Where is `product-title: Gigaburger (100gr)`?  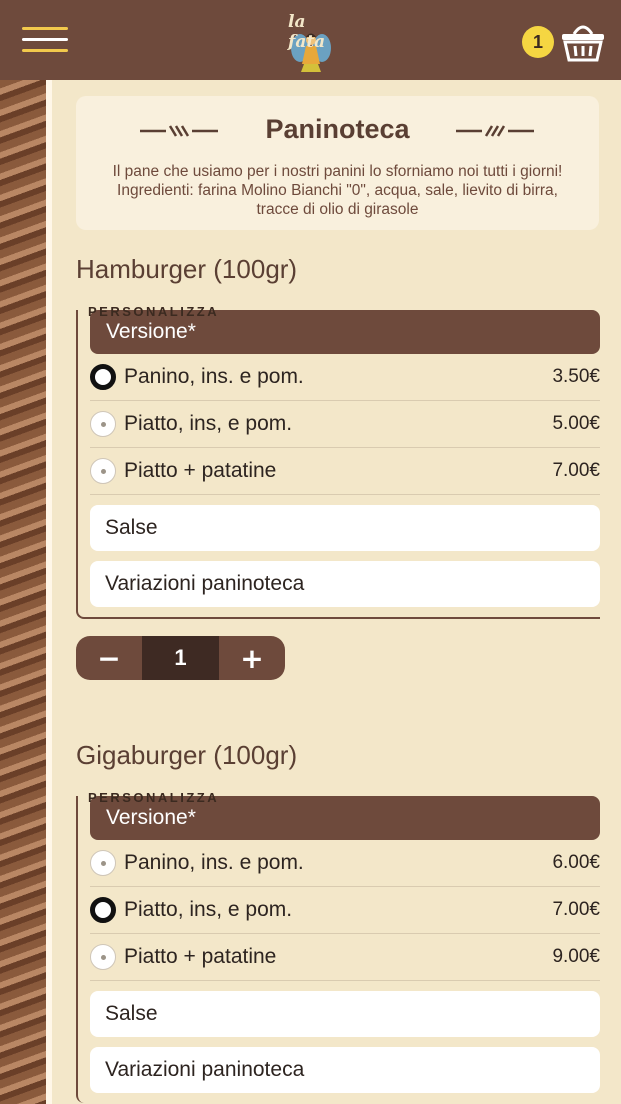 product-title: Gigaburger (100gr) is located at coordinates (187, 755).